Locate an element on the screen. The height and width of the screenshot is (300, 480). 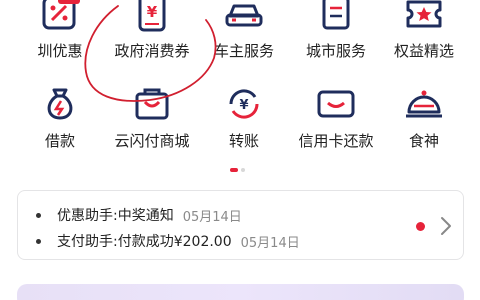
money-bag-icon is located at coordinates (60, 104).